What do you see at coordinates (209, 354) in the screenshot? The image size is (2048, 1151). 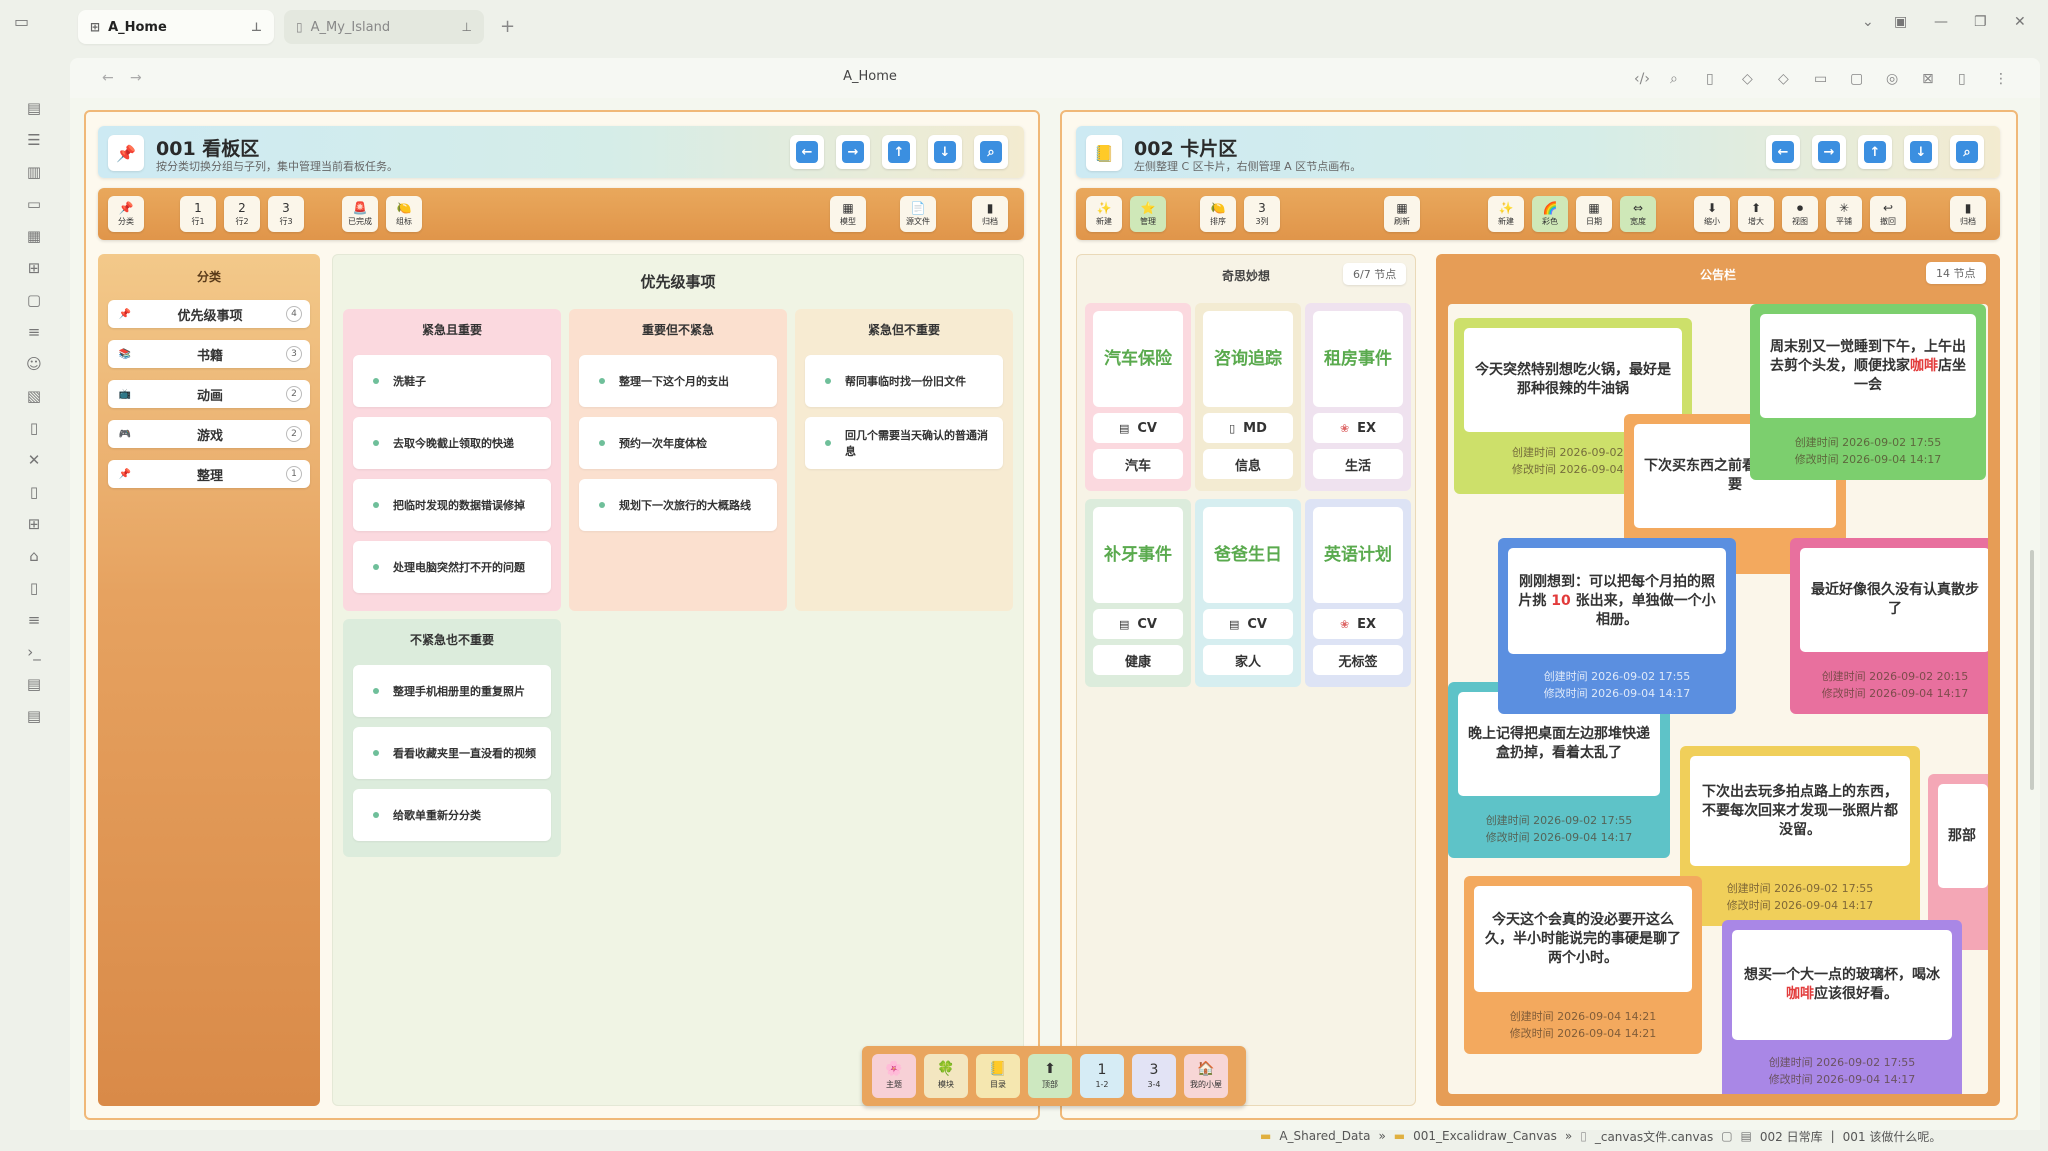 I see `category-item-books: 📚 书籍 3` at bounding box center [209, 354].